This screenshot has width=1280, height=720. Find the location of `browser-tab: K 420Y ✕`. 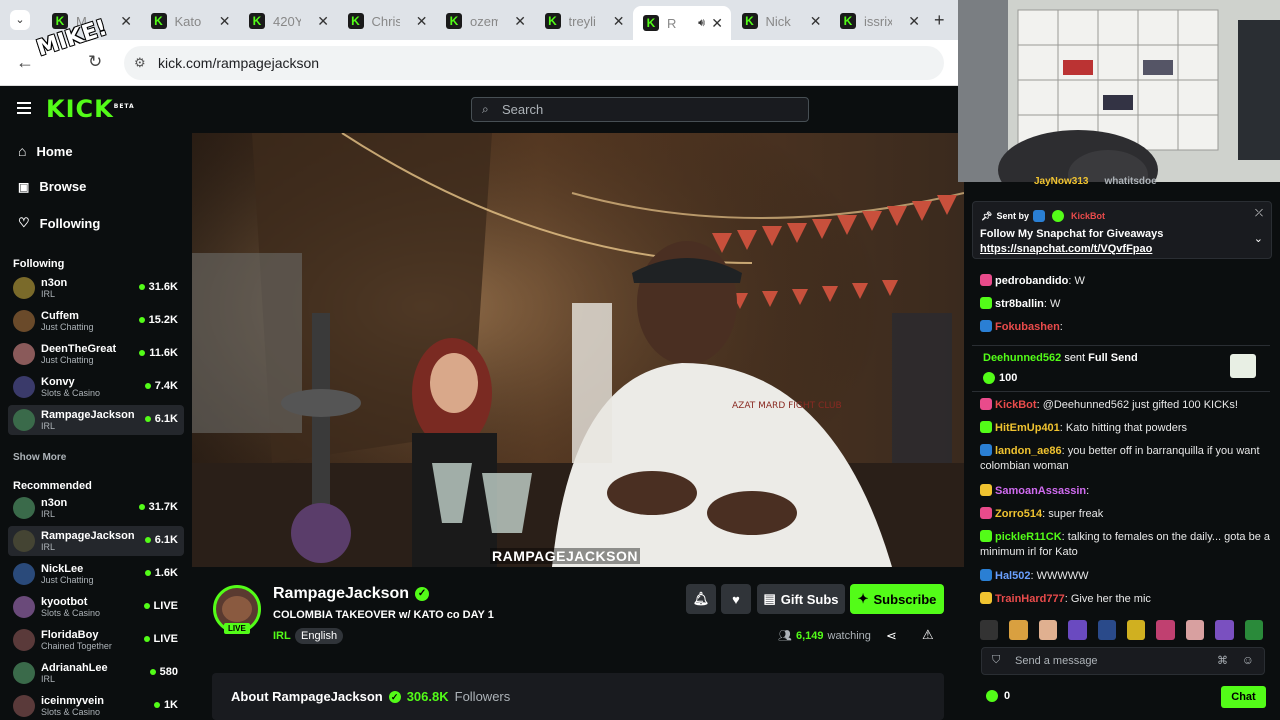

browser-tab: K 420Y ✕ is located at coordinates (288, 21).